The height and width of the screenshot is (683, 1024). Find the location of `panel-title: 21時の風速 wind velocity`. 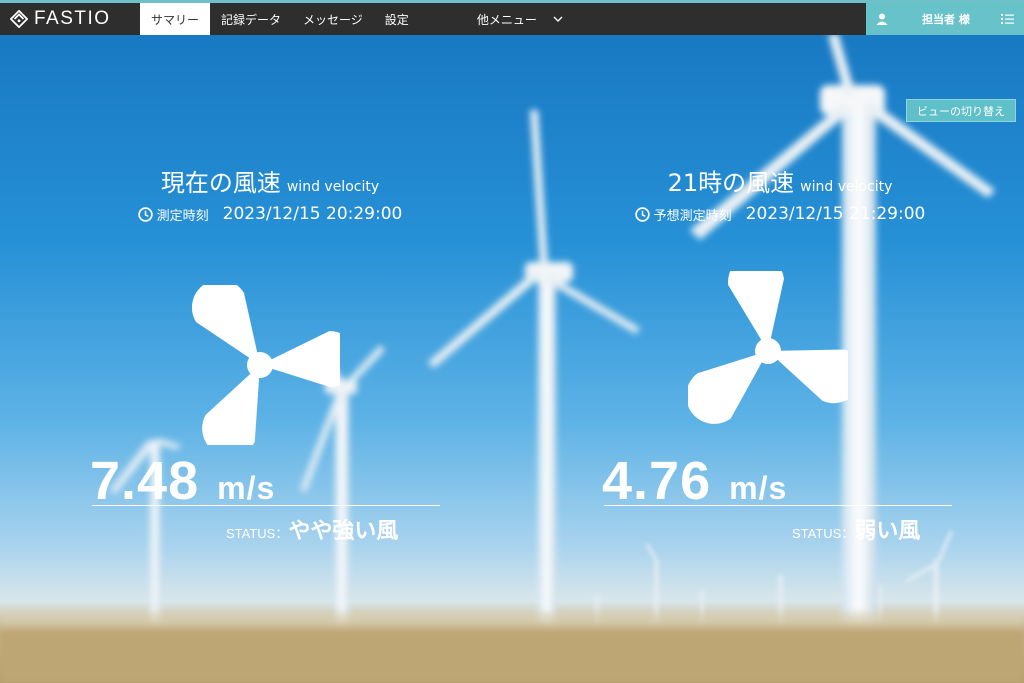

panel-title: 21時の風速 wind velocity is located at coordinates (780, 180).